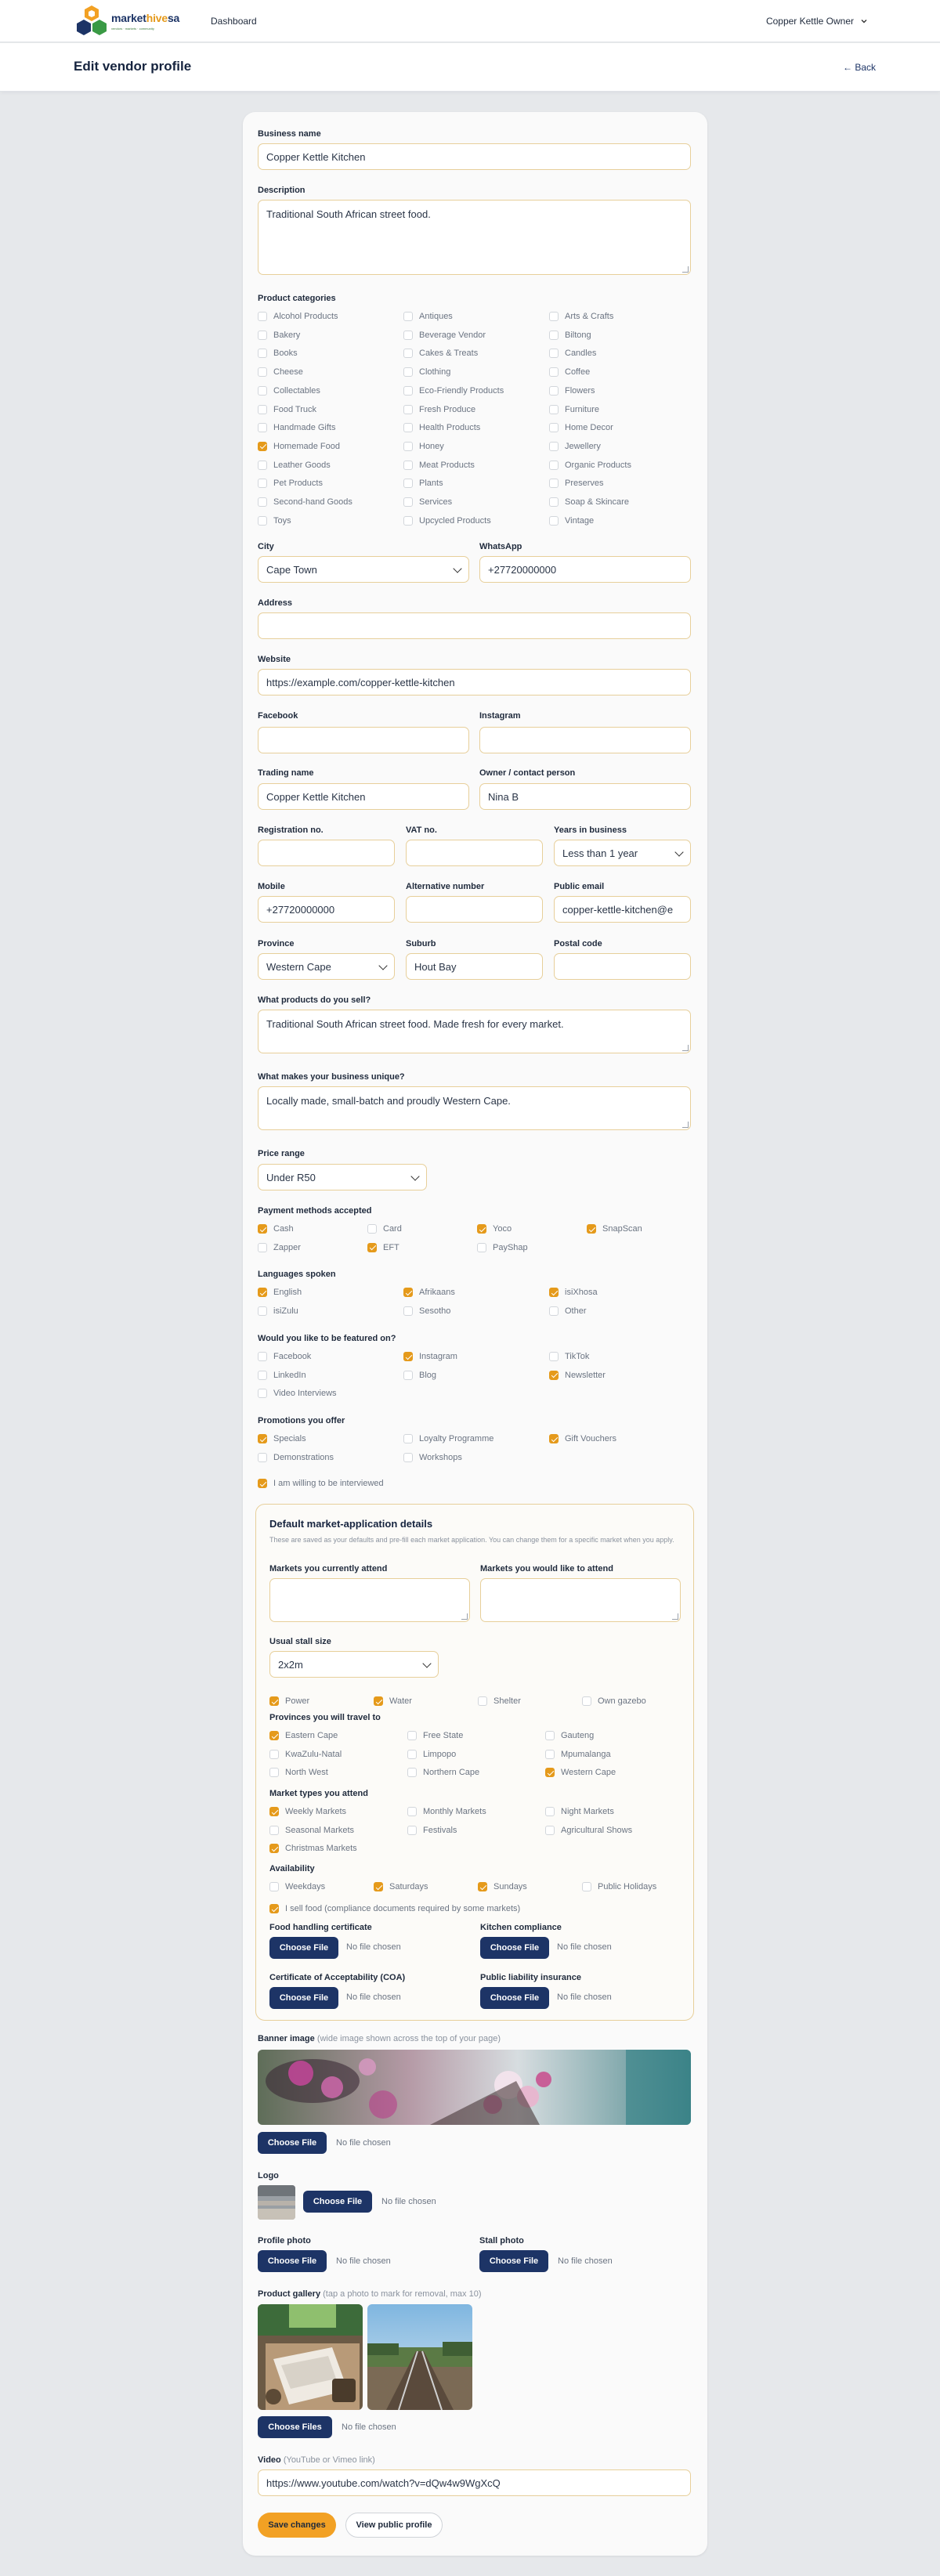 This screenshot has width=940, height=2576. Describe the element at coordinates (435, 1735) in the screenshot. I see `provinces-option: Free State` at that location.